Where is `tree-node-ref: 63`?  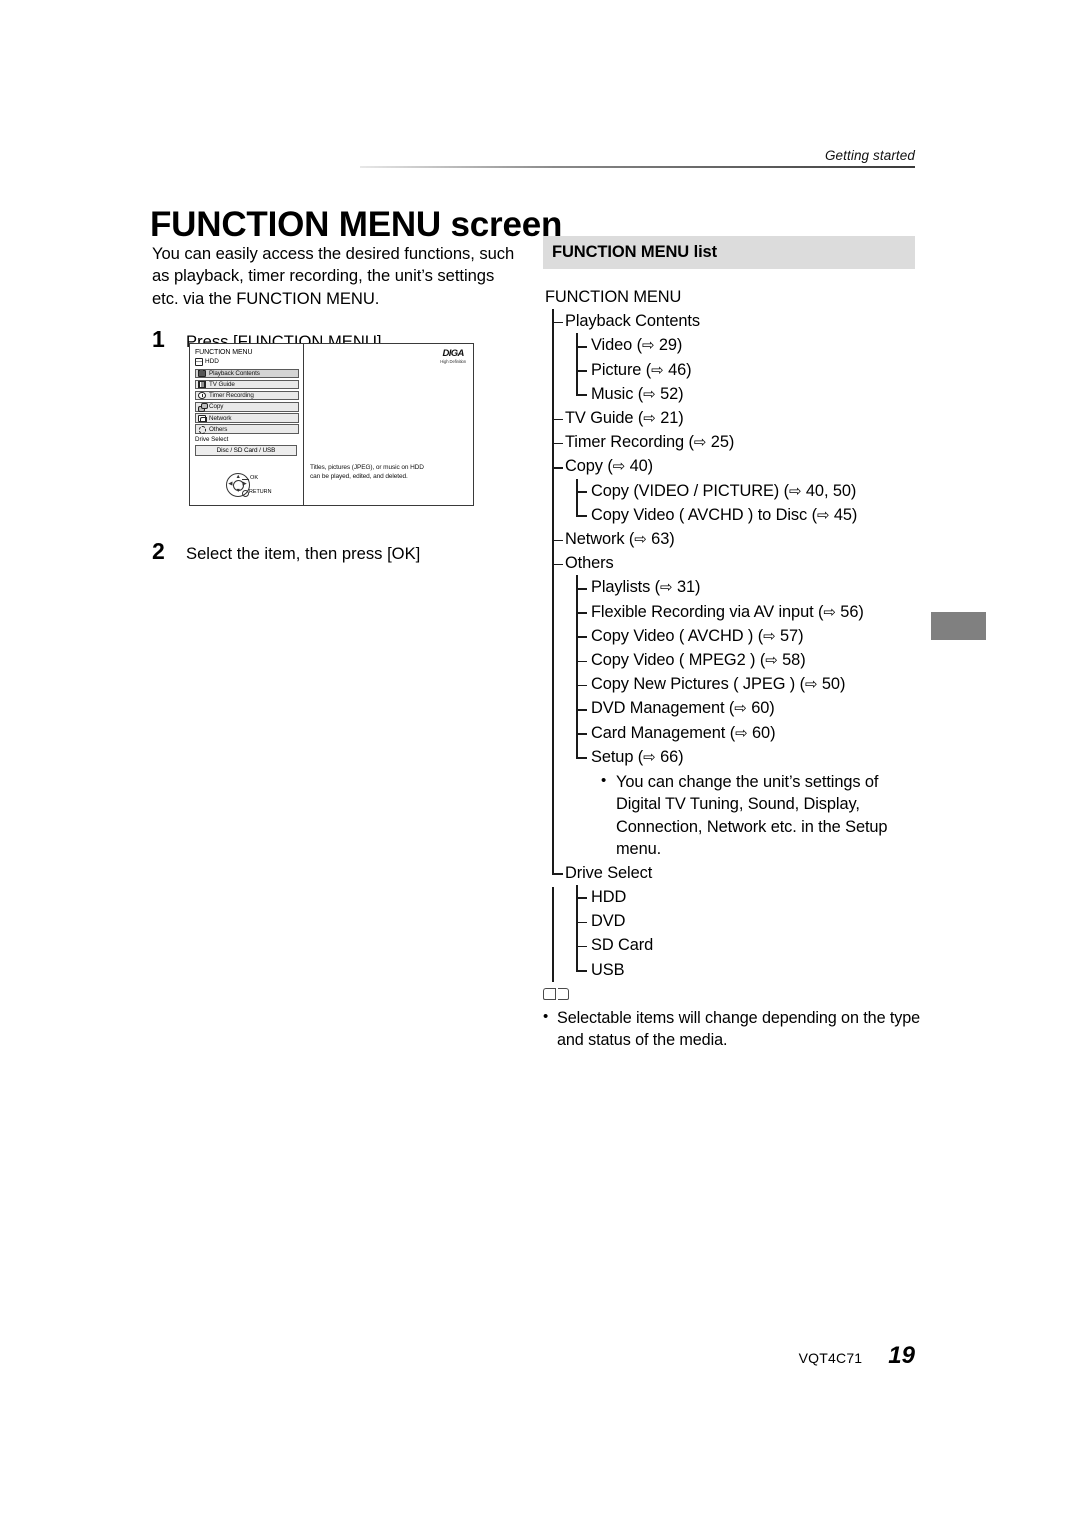 tree-node-ref: 63 is located at coordinates (660, 539).